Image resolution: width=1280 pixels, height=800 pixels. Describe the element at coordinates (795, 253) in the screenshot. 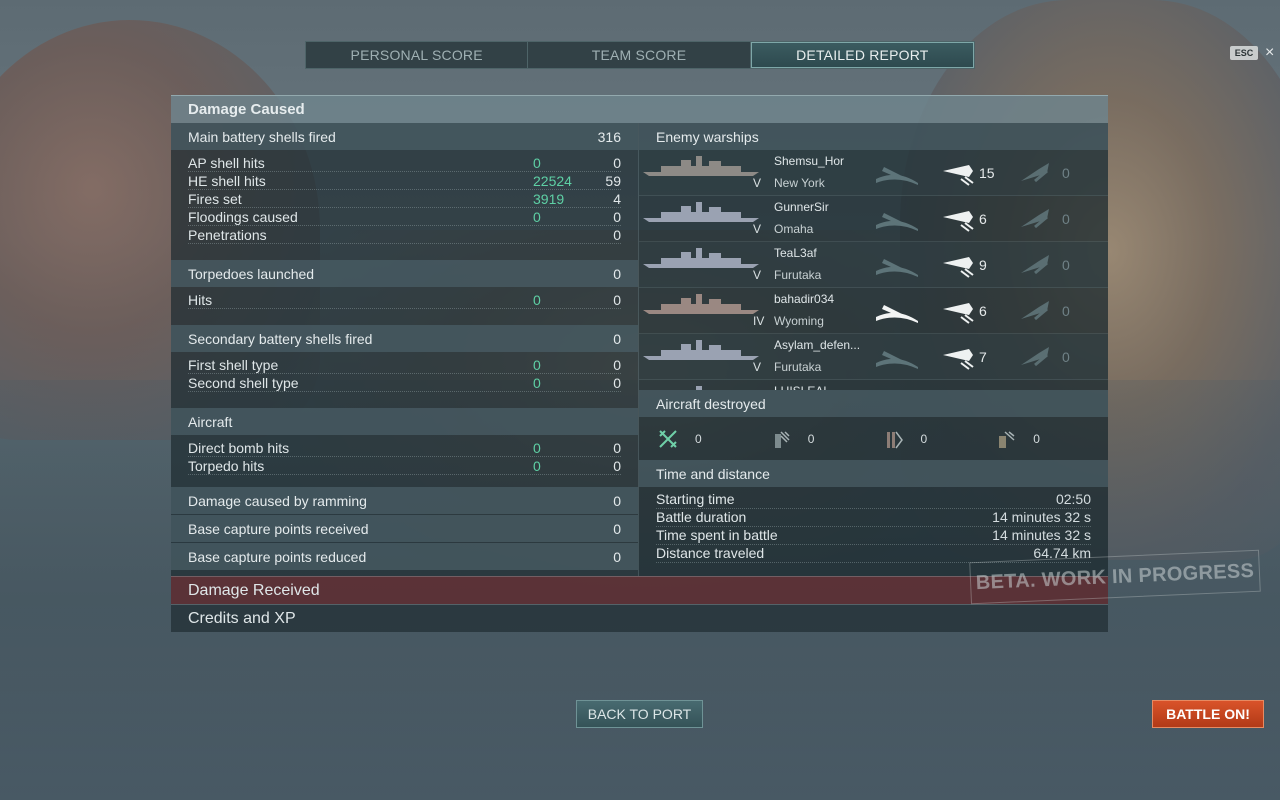

I see `player-name: TeaL3af` at that location.